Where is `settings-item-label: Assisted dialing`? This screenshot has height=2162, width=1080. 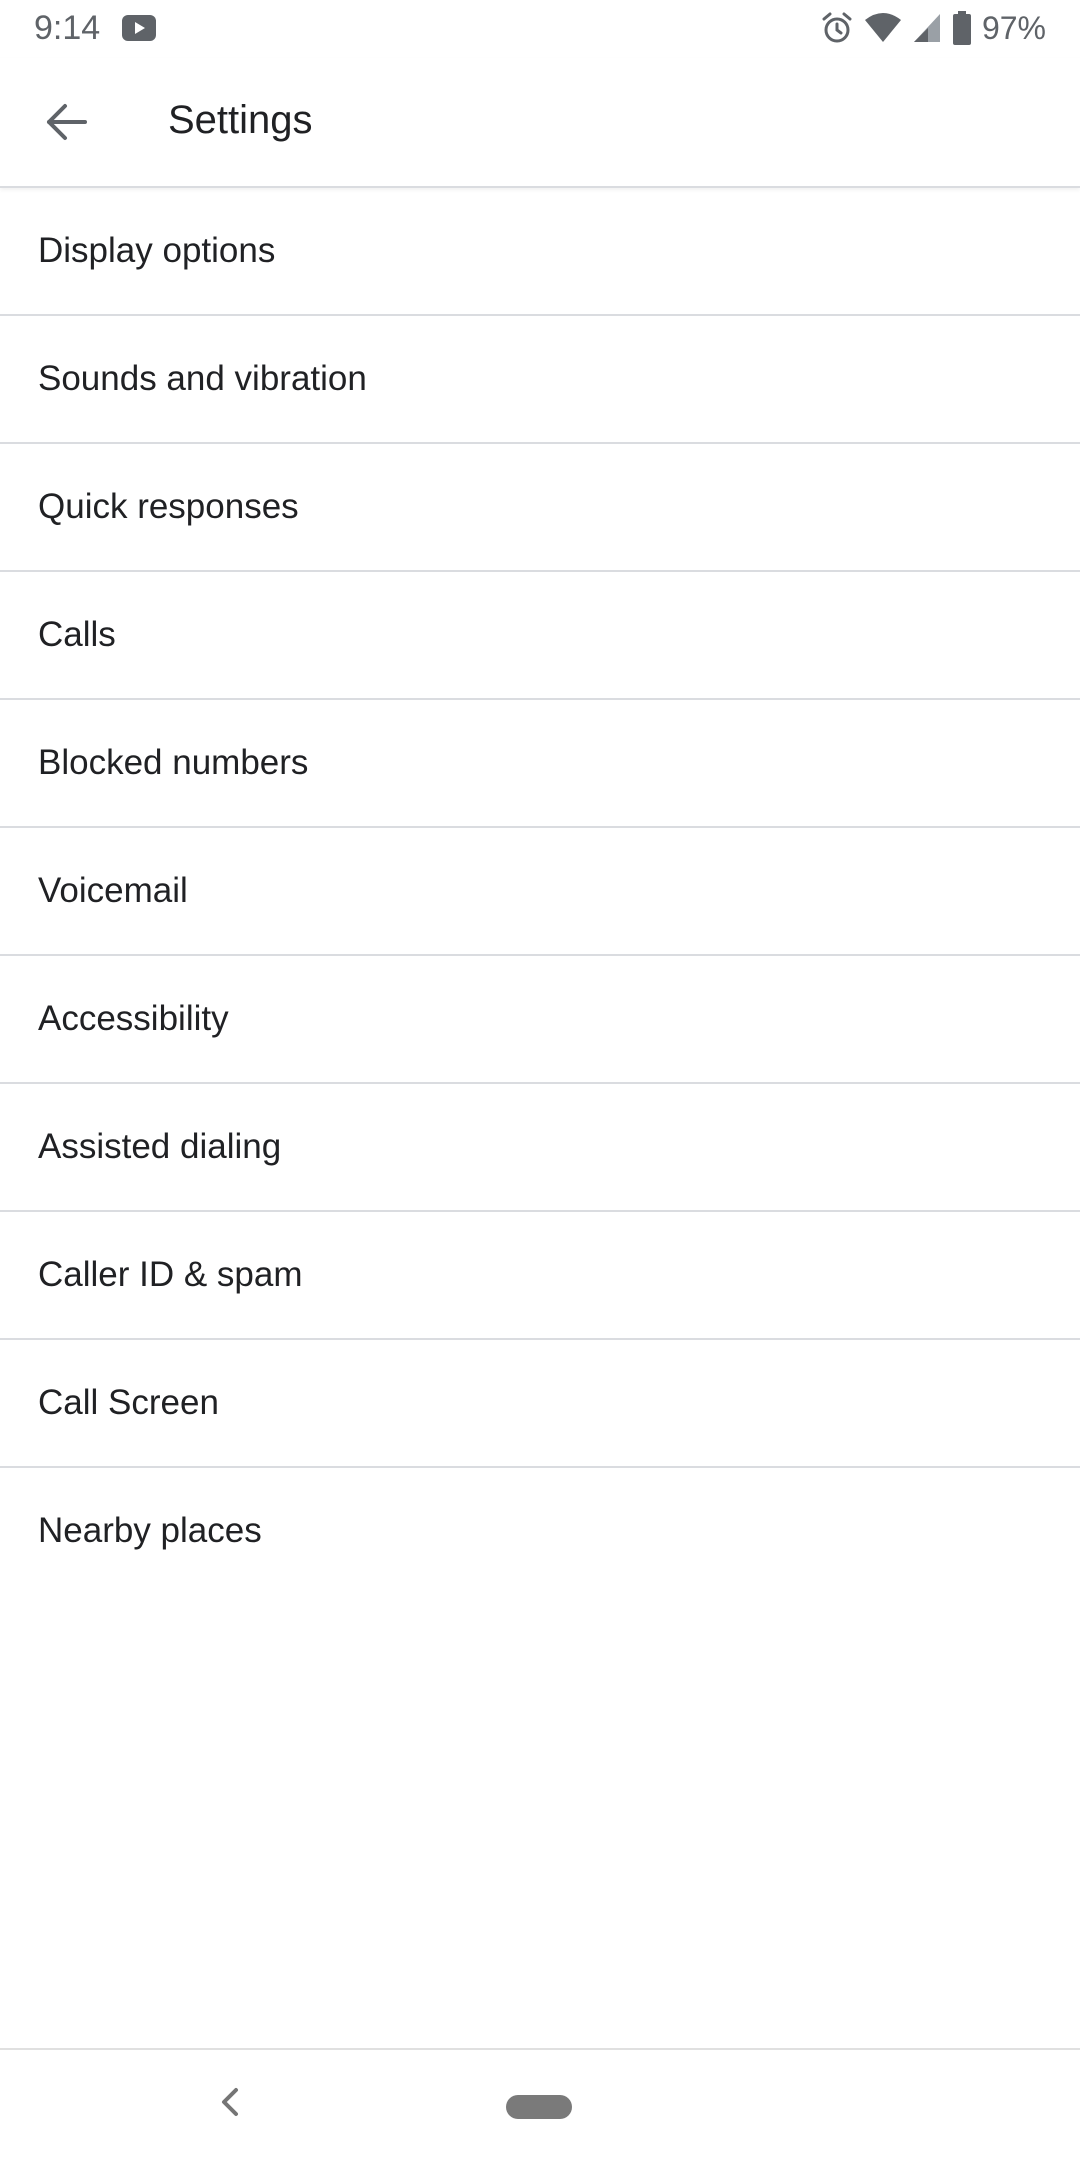
settings-item-label: Assisted dialing is located at coordinates (160, 1146).